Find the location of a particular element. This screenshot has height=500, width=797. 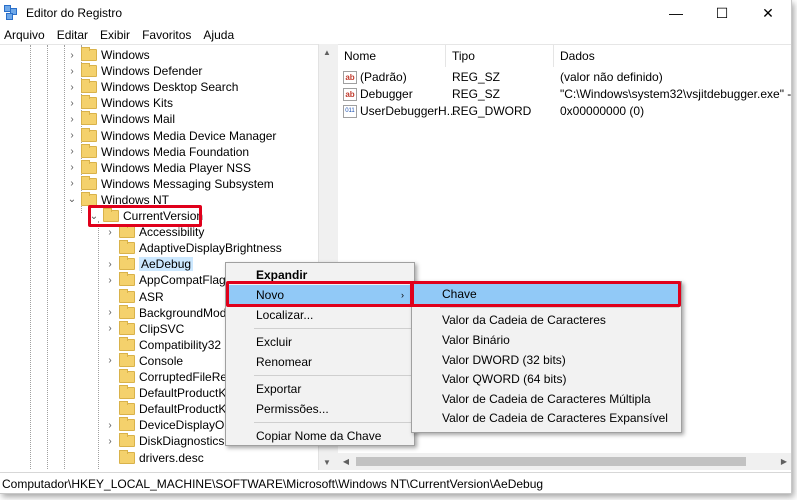

menu-item-valor-de-cadeia-de-caracteres-m-ltipla: Valor de Cadeia de Caracteres Múltipla is located at coordinates (546, 399).